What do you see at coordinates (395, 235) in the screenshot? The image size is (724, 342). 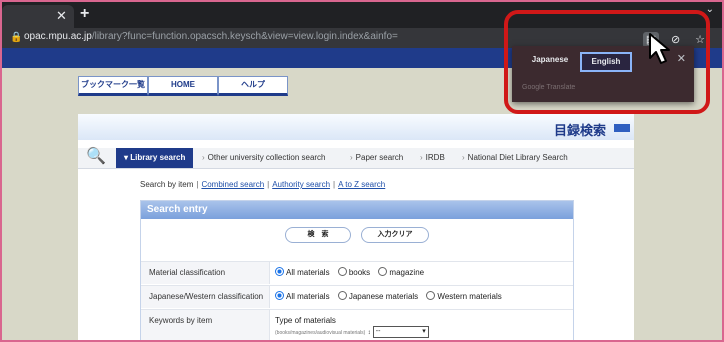 I see `clear-input-button: 入力クリア` at bounding box center [395, 235].